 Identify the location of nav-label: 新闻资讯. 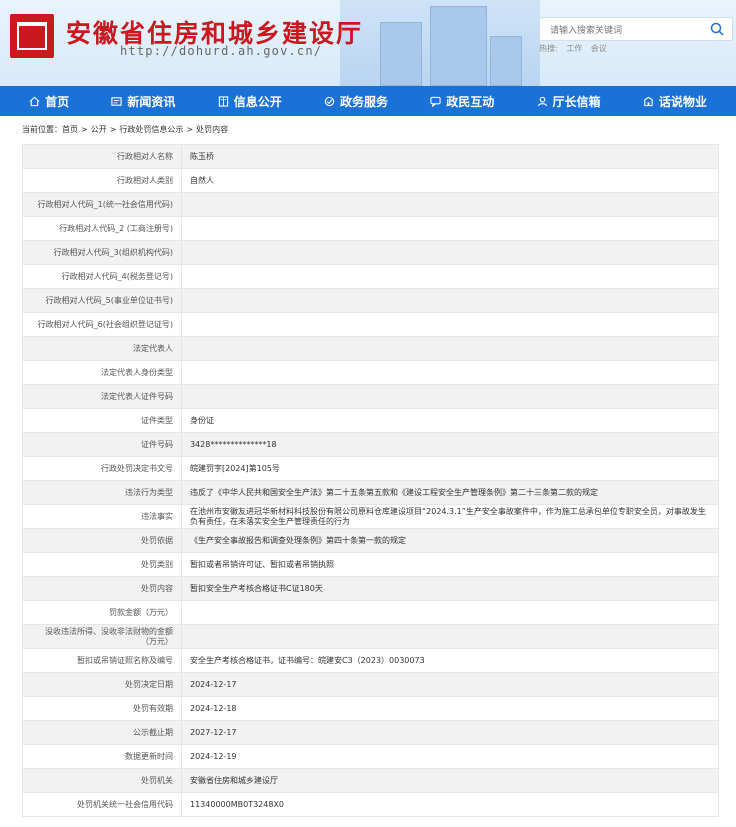
(151, 101).